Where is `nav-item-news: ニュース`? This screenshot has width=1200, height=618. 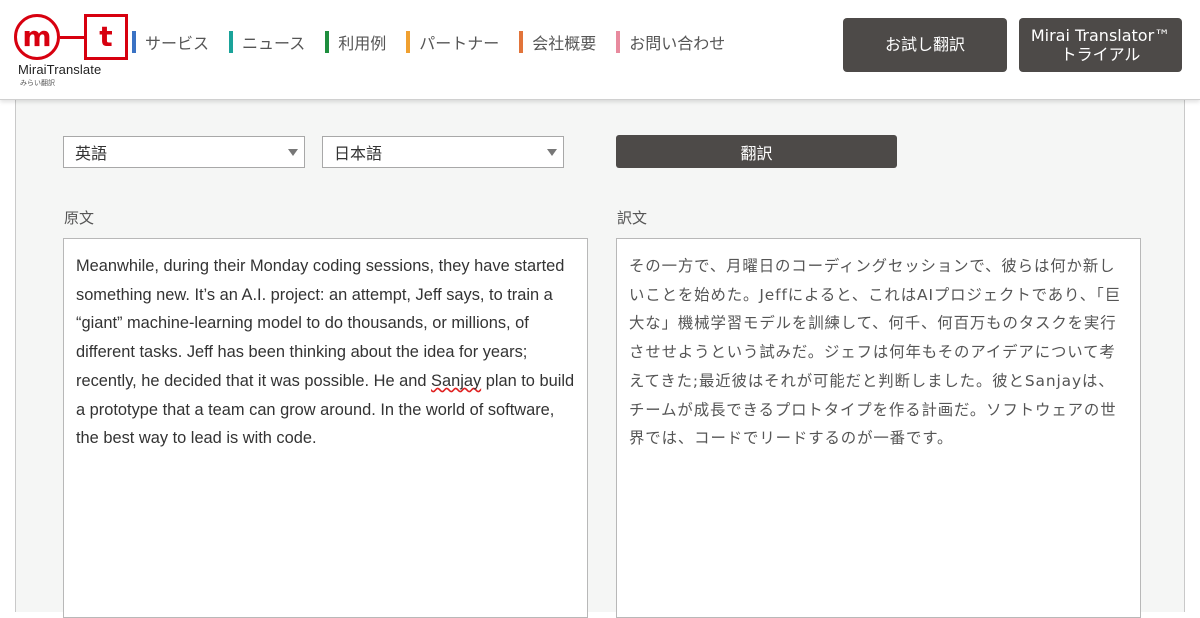
nav-item-news: ニュース is located at coordinates (267, 42).